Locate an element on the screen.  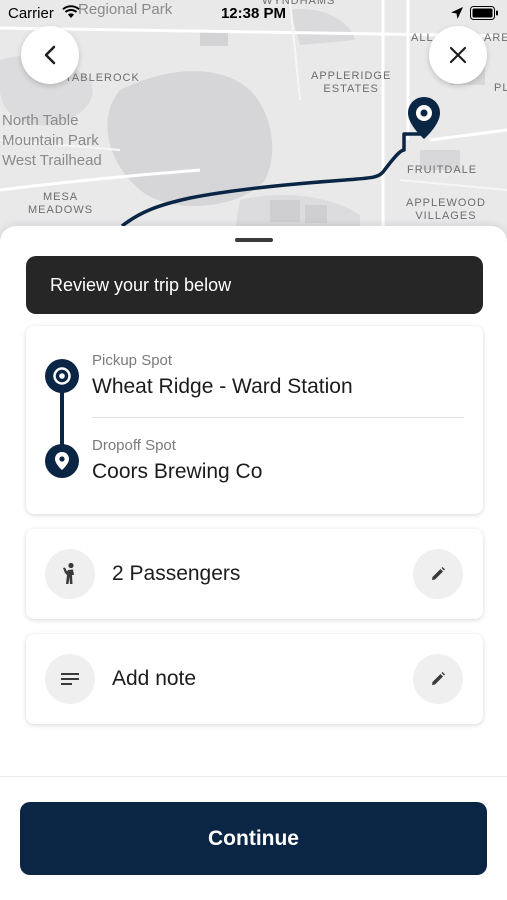
map-label-north-table: North Table Mountain Park West Trailhead is located at coordinates (52, 140).